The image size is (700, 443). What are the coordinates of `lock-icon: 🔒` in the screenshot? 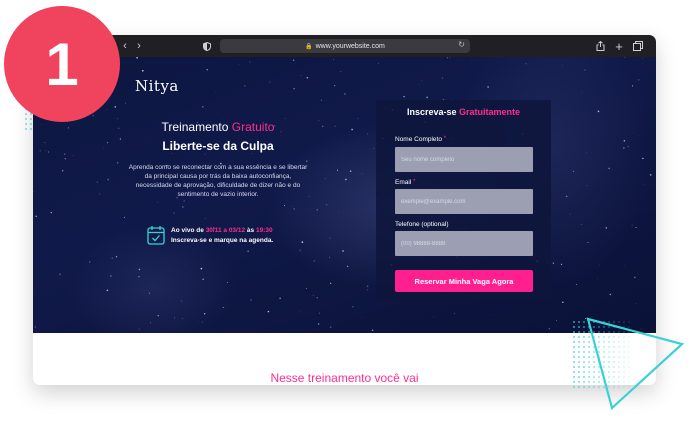 It's located at (309, 46).